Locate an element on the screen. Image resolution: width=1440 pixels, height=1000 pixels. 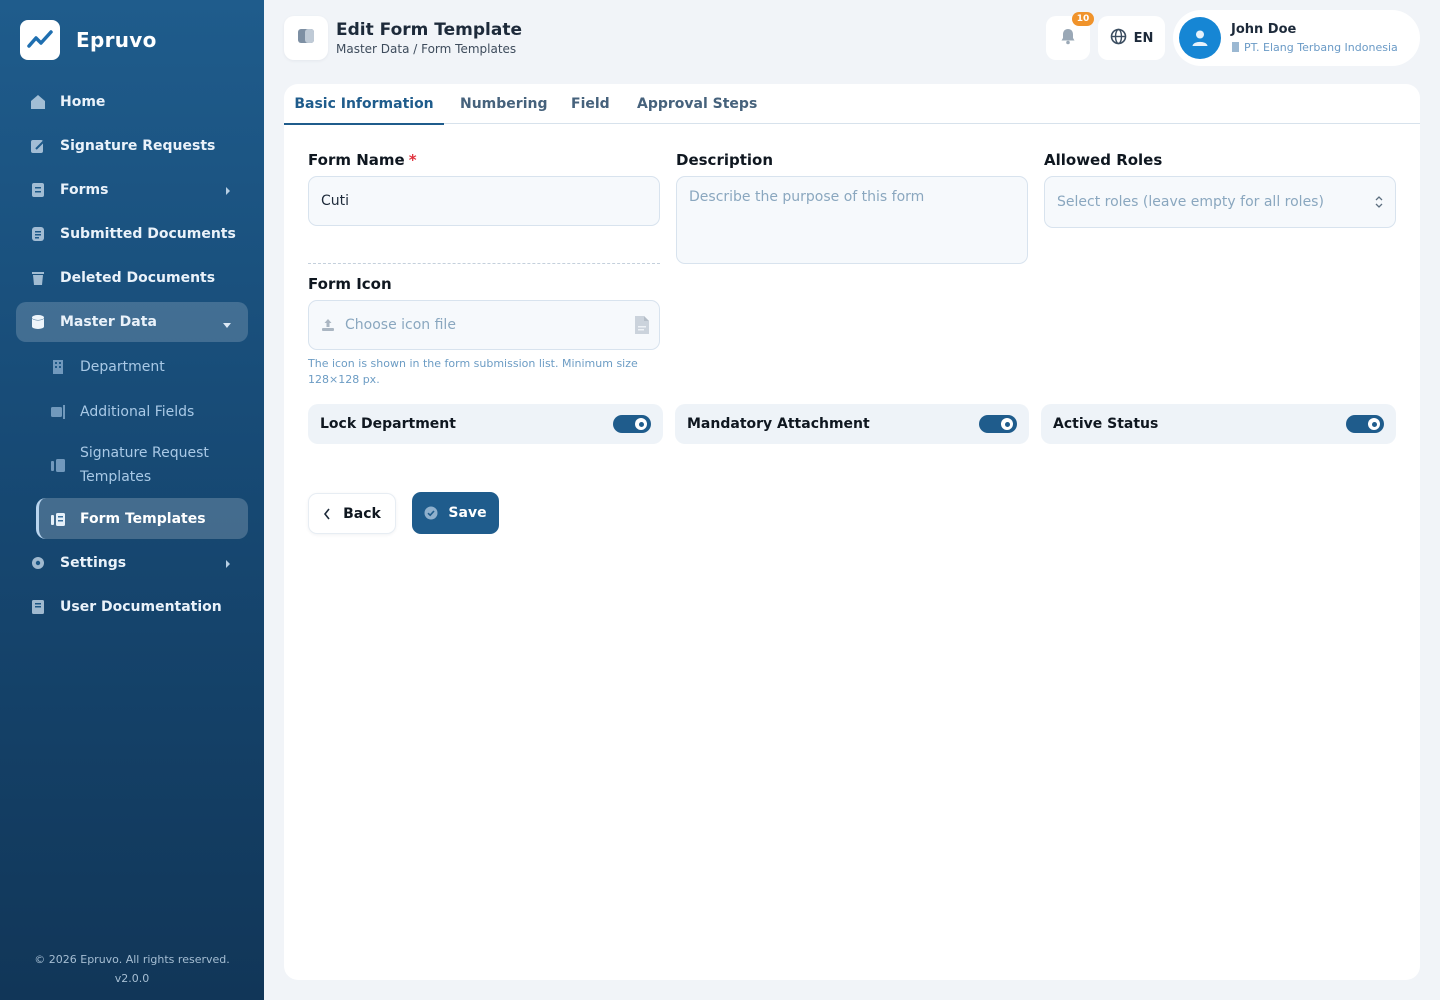
user-company-label: PT. Elang Terbang Indonesia is located at coordinates (1321, 47).